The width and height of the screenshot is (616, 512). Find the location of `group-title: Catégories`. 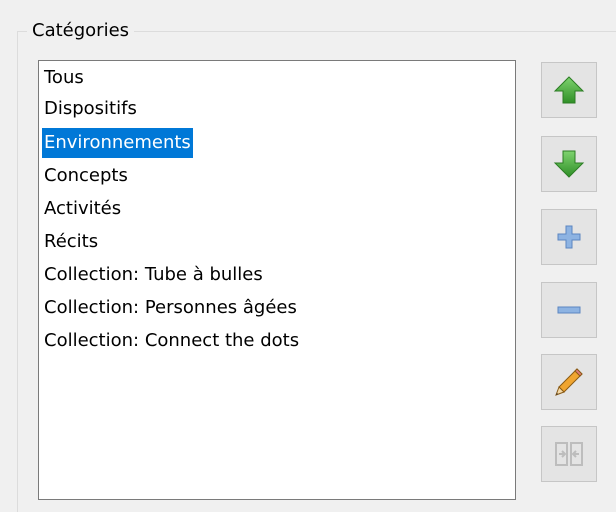

group-title: Catégories is located at coordinates (81, 31).